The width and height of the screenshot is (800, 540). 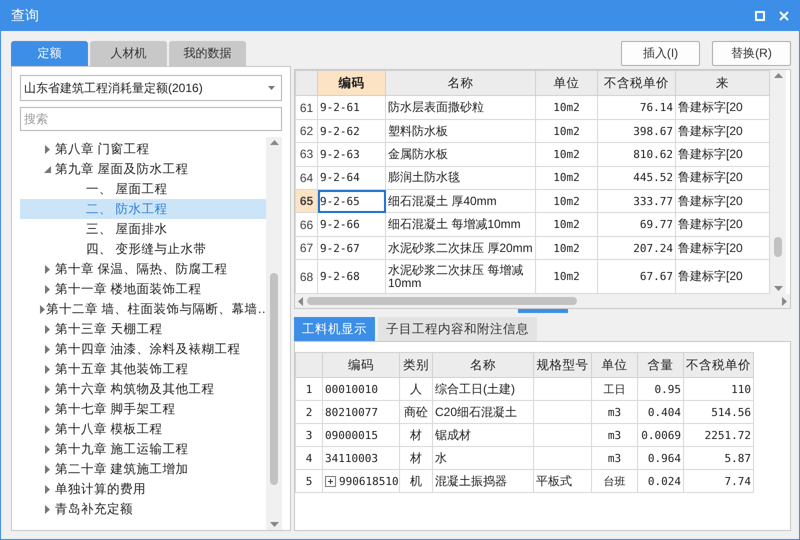 I want to click on scroll-left-icon, so click(x=300, y=301).